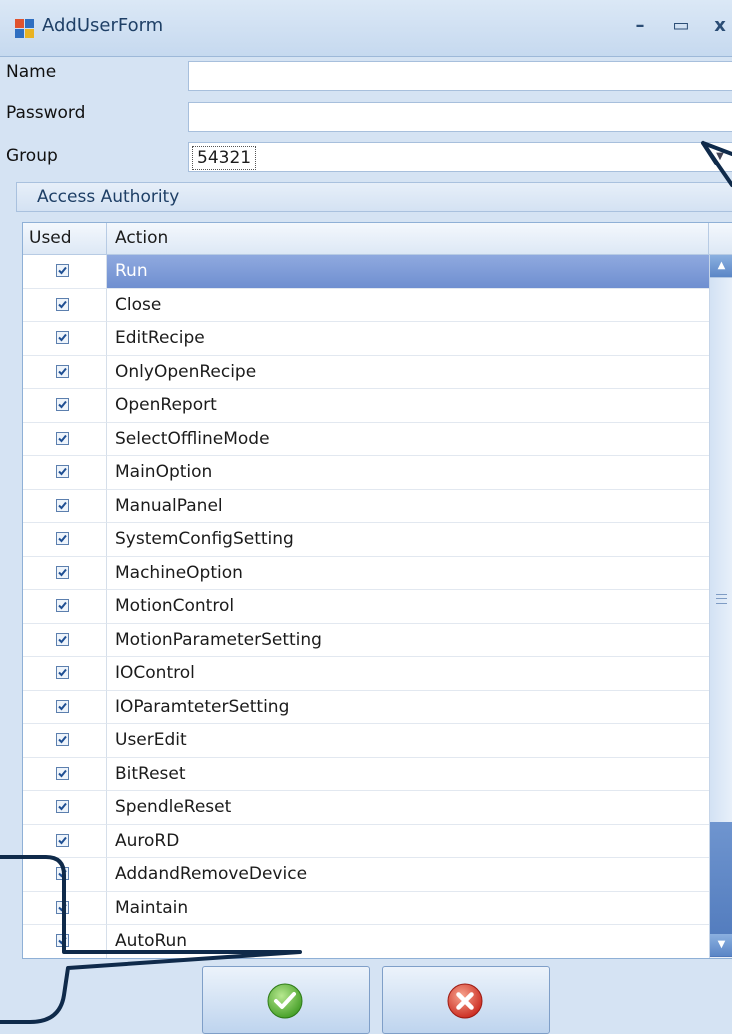 This screenshot has height=1034, width=732. Describe the element at coordinates (408, 908) in the screenshot. I see `action-cell: Maintain` at that location.